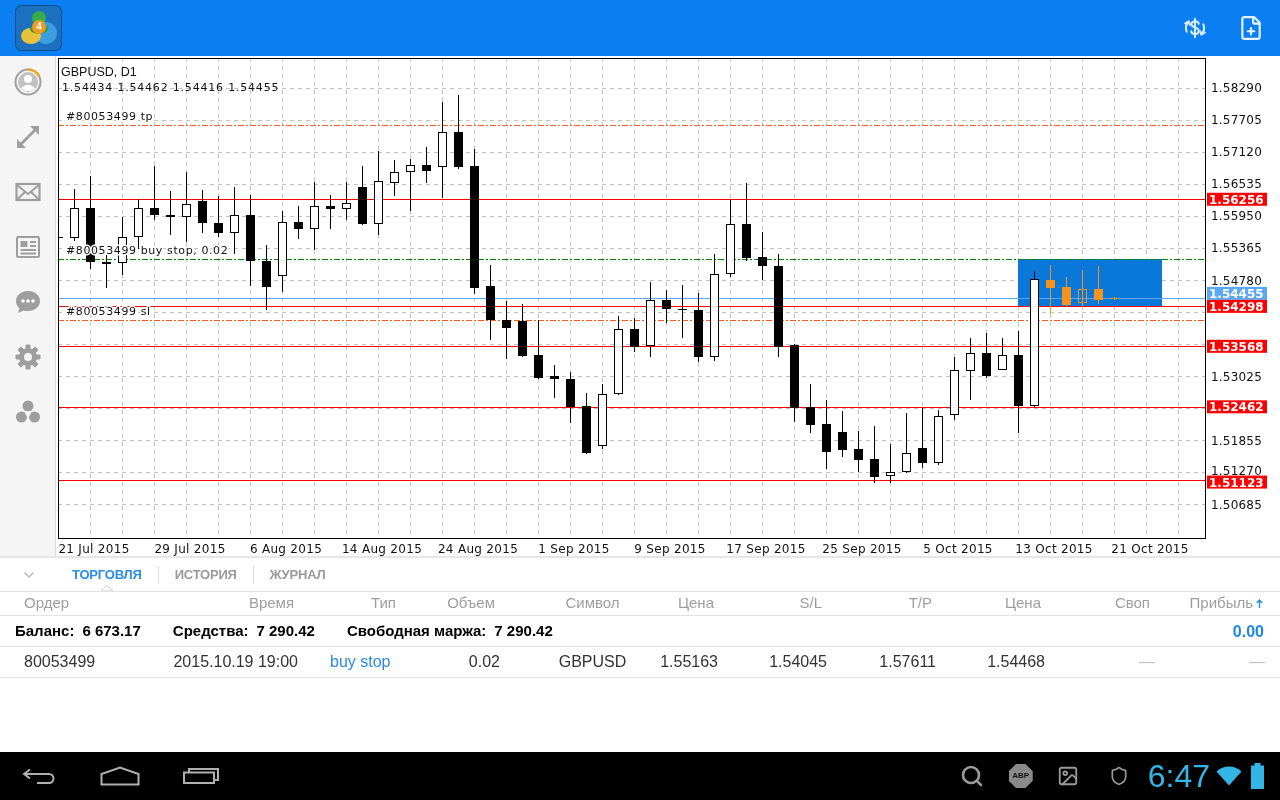 This screenshot has width=1280, height=800. Describe the element at coordinates (205, 574) in the screenshot. I see `tab: ИСТОРИЯ` at that location.